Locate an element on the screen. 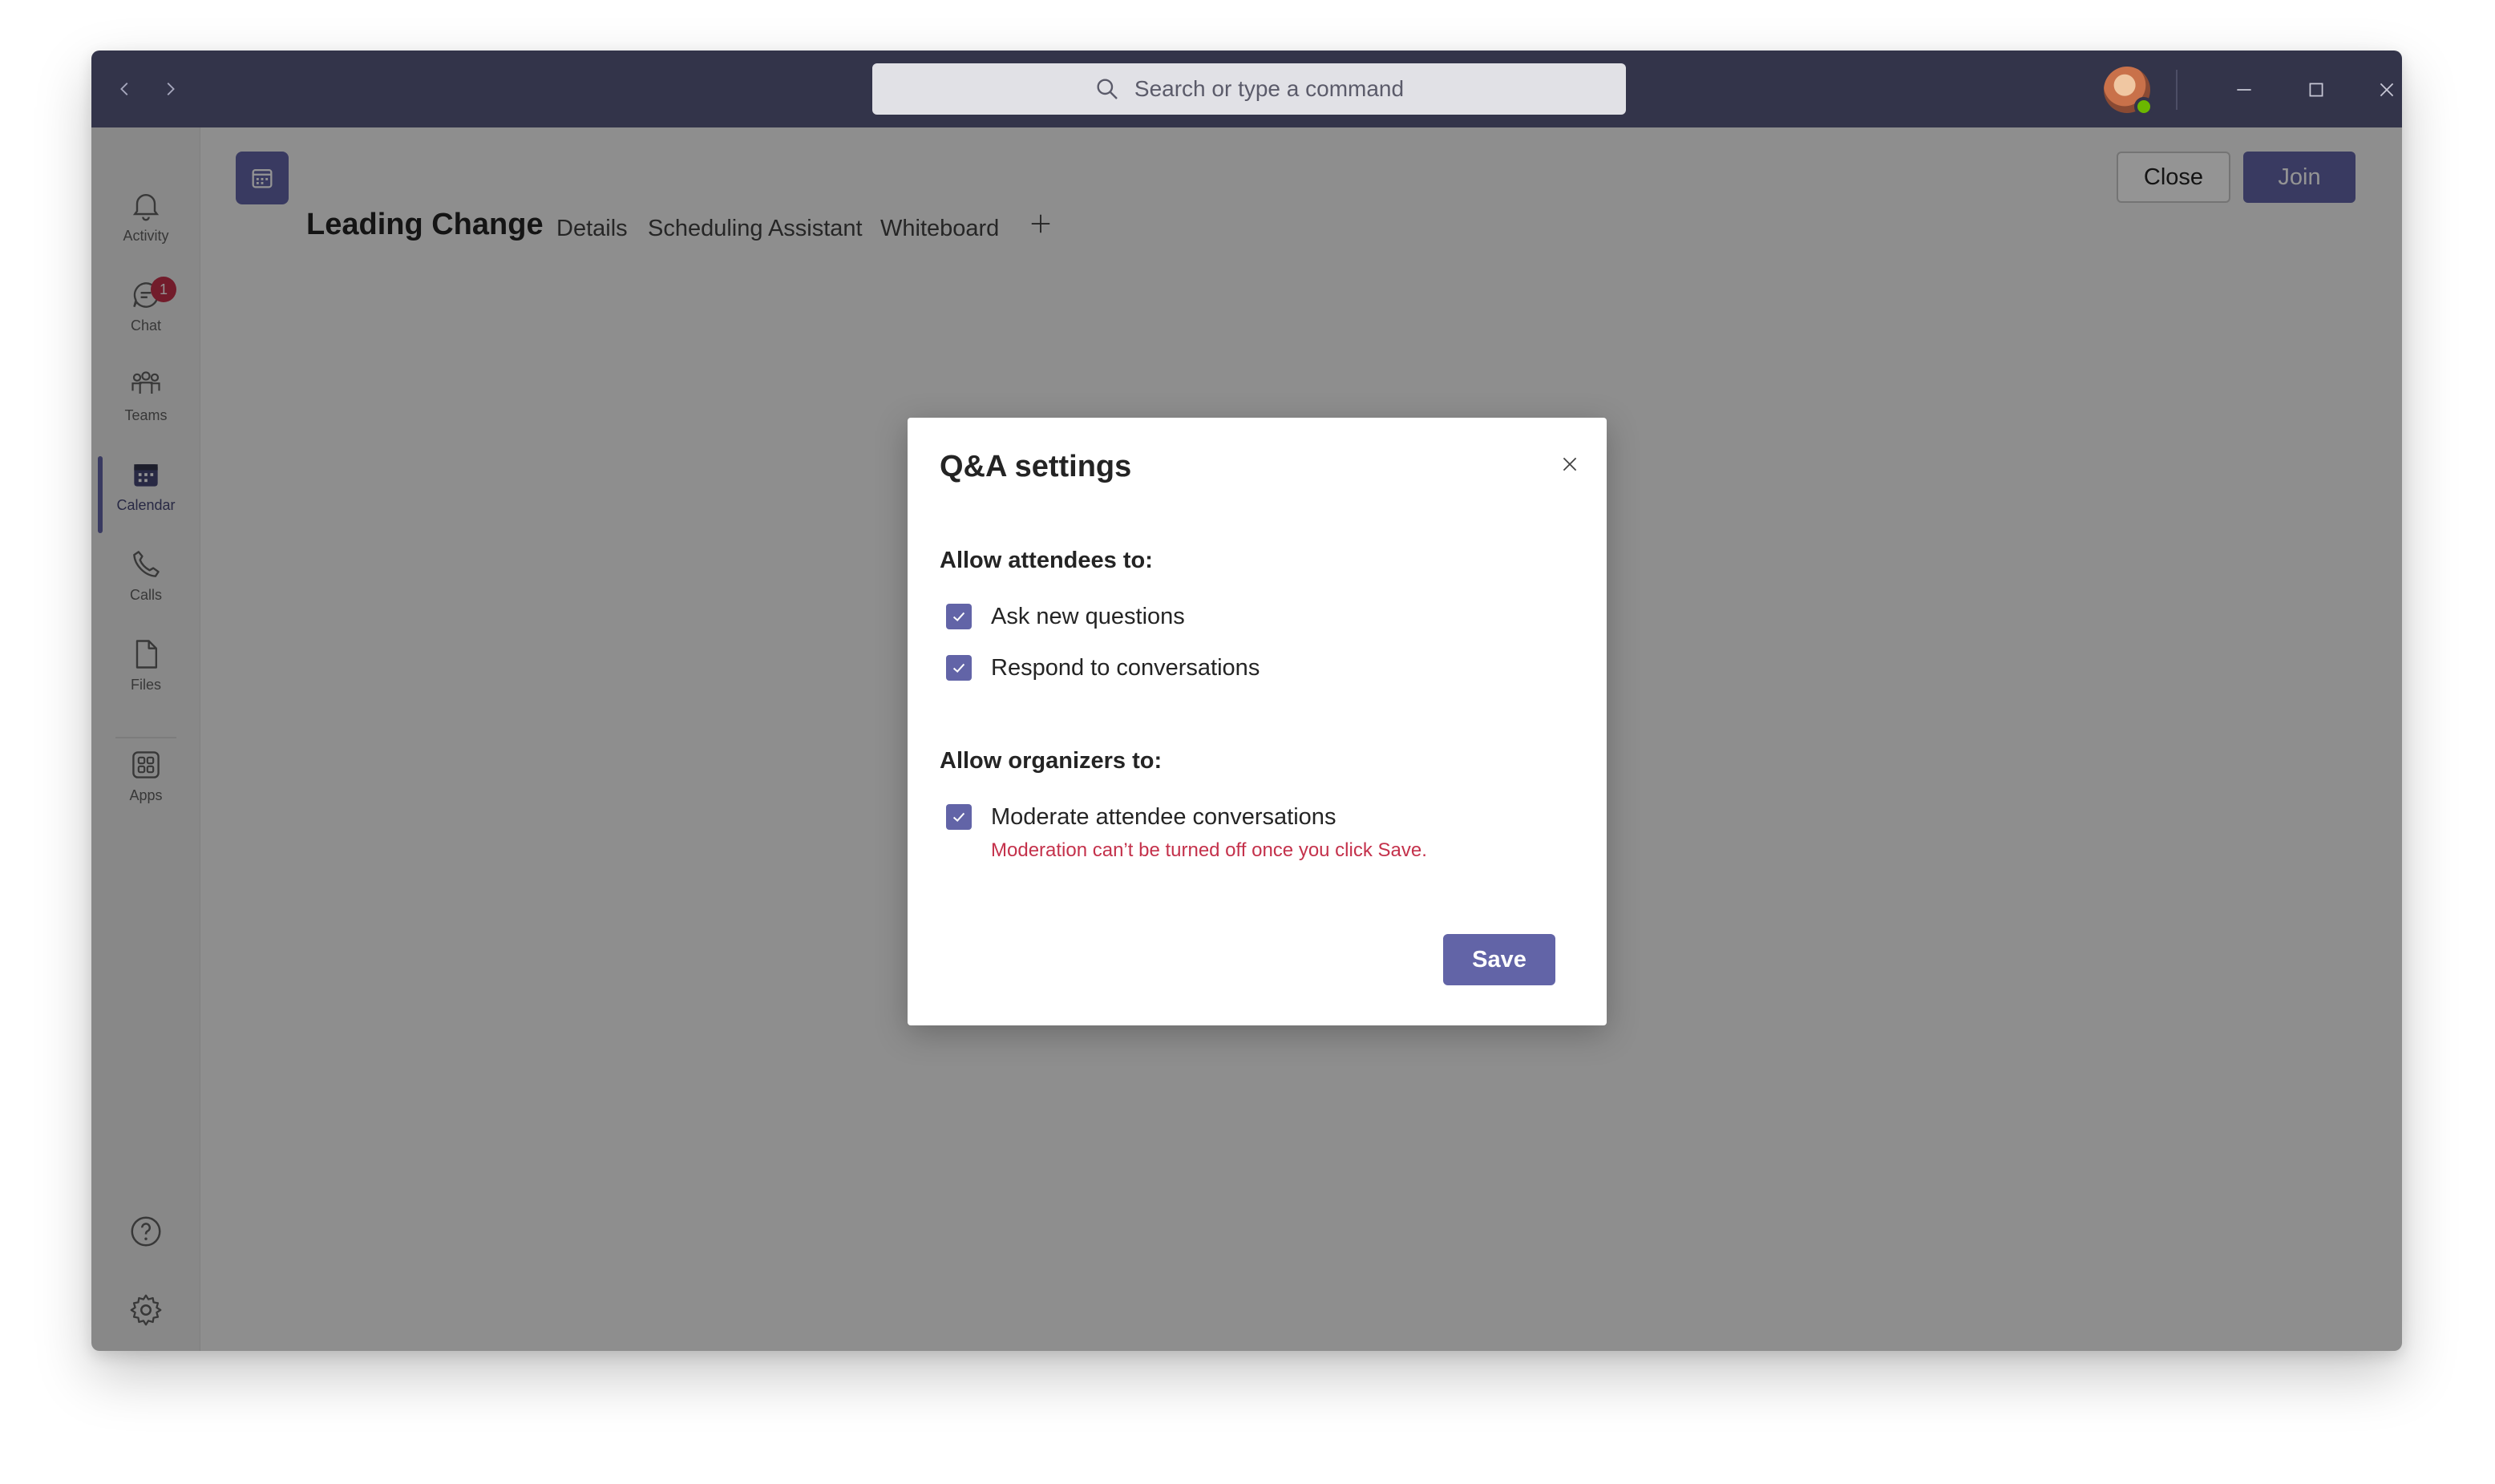 Image resolution: width=2495 pixels, height=1484 pixels. maximize-icon is located at coordinates (2316, 90).